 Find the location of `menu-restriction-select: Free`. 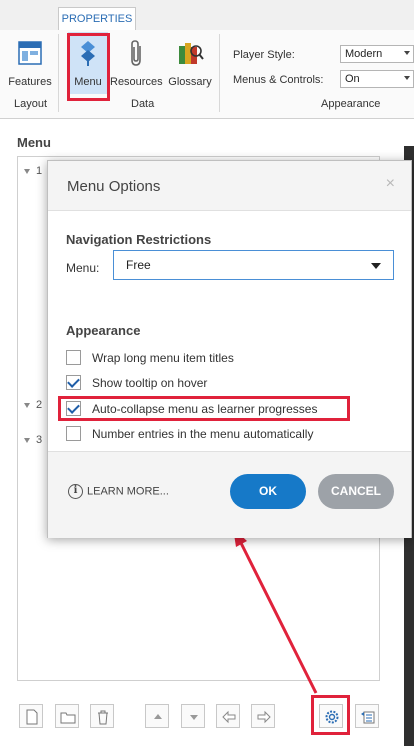

menu-restriction-select: Free is located at coordinates (253, 265).